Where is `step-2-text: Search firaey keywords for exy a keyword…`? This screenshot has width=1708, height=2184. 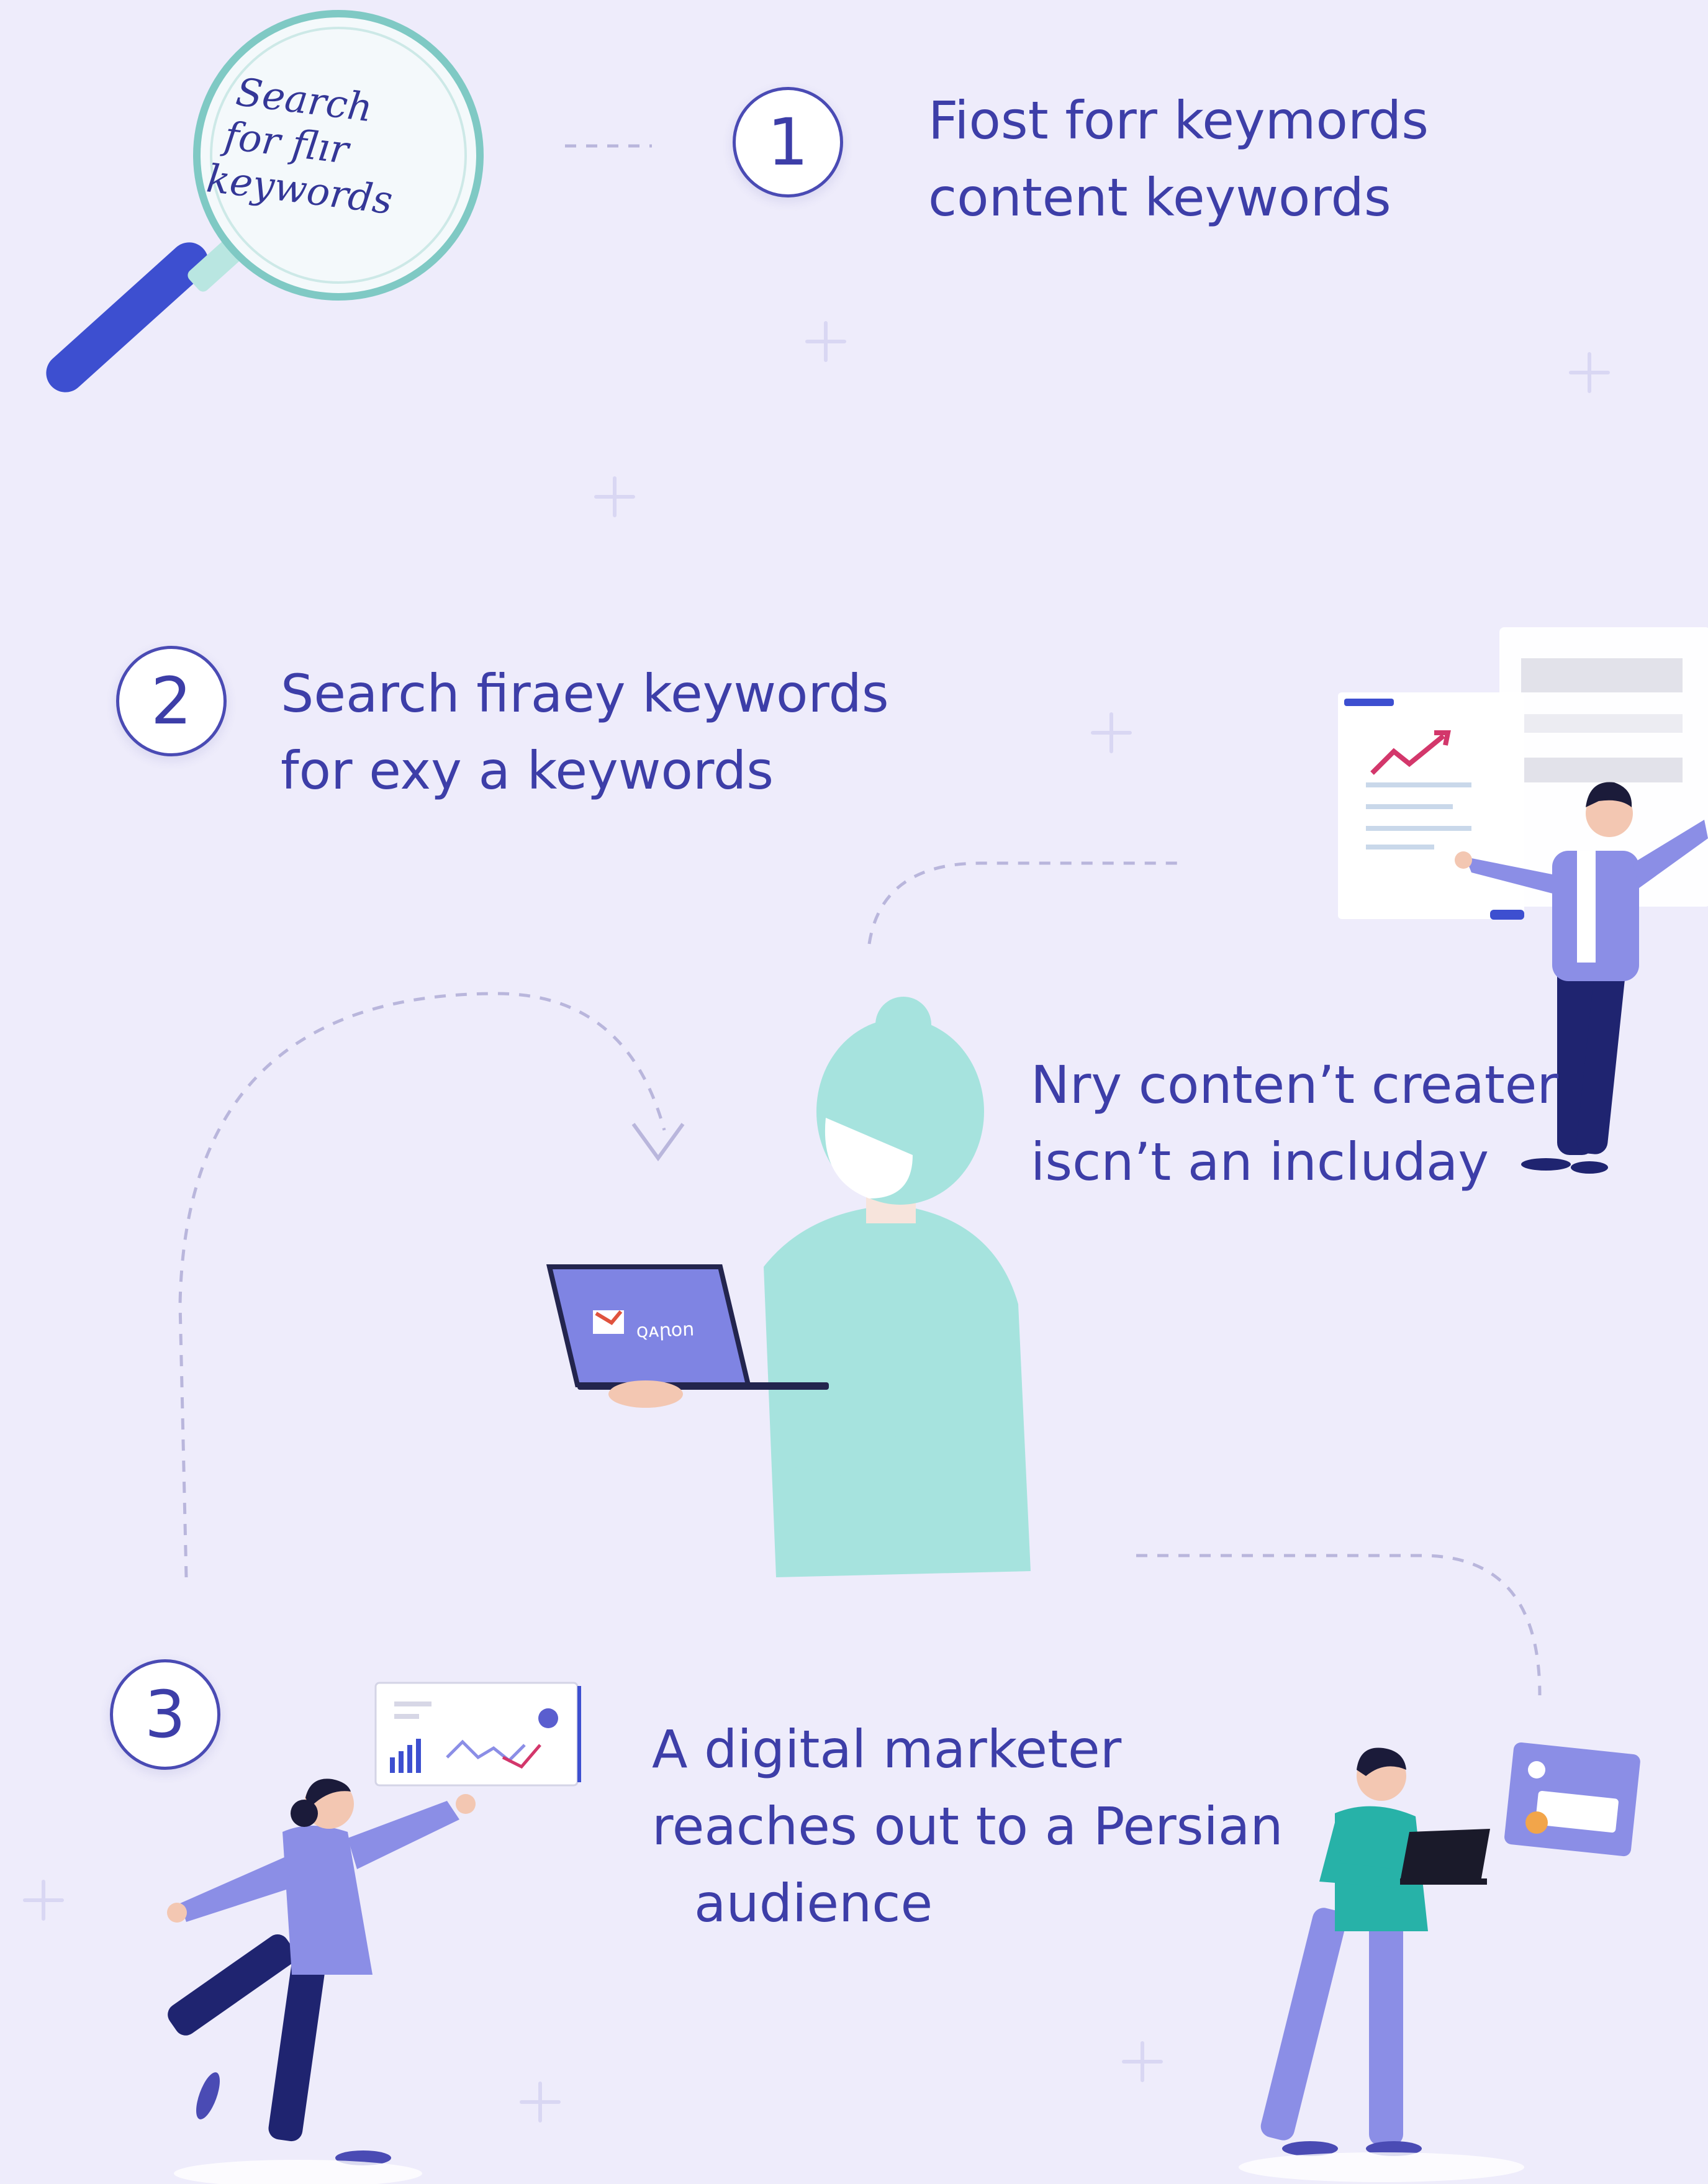
step-2-text: Search firaey keywords for exy a keyword… is located at coordinates (585, 732).